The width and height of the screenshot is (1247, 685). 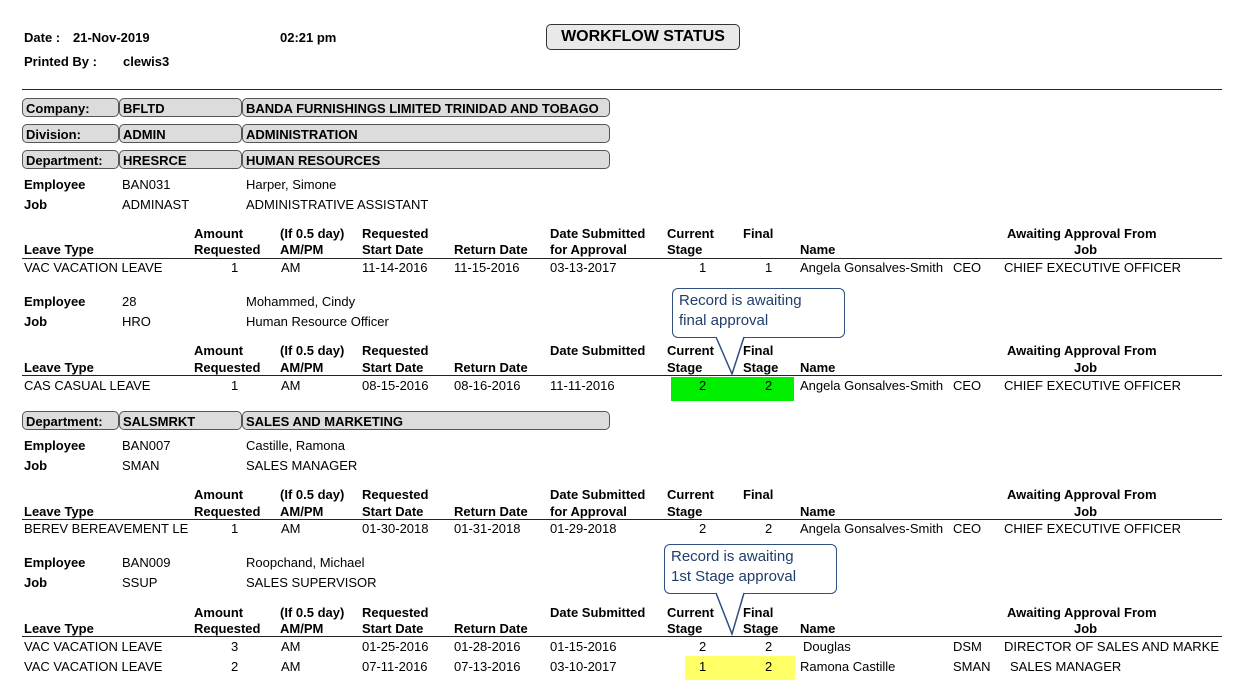 What do you see at coordinates (395, 267) in the screenshot?
I see `cell-start: 11-14-2016` at bounding box center [395, 267].